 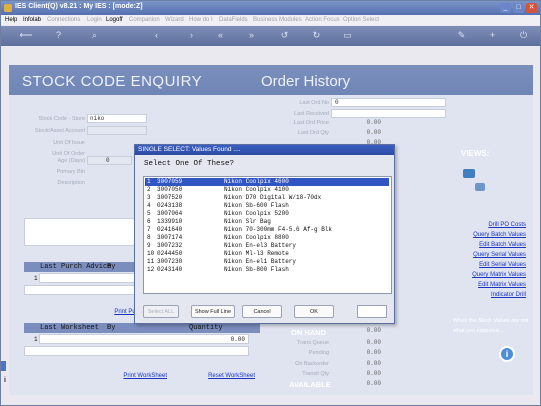 I want to click on minimize-button: _, so click(x=505, y=8).